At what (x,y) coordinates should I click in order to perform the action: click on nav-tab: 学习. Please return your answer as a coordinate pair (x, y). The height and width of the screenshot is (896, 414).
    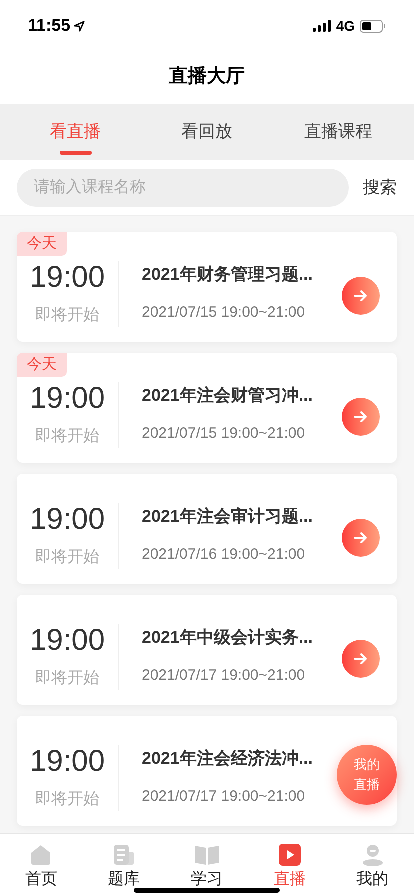
    Looking at the image, I should click on (207, 865).